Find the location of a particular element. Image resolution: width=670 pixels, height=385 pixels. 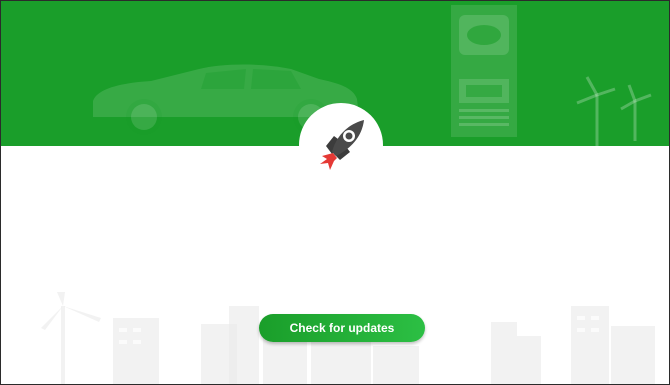

wind-turbine-illustration is located at coordinates (614, 111).